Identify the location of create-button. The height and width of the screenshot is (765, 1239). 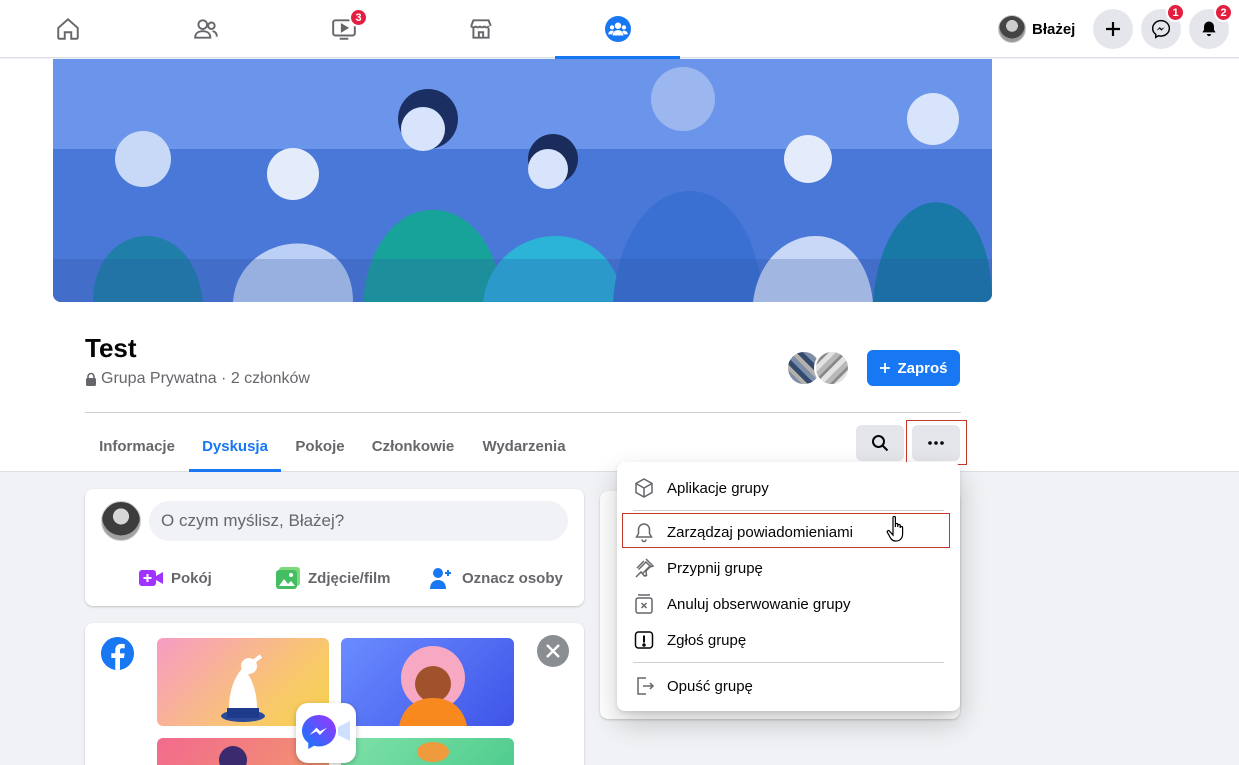
(1113, 29).